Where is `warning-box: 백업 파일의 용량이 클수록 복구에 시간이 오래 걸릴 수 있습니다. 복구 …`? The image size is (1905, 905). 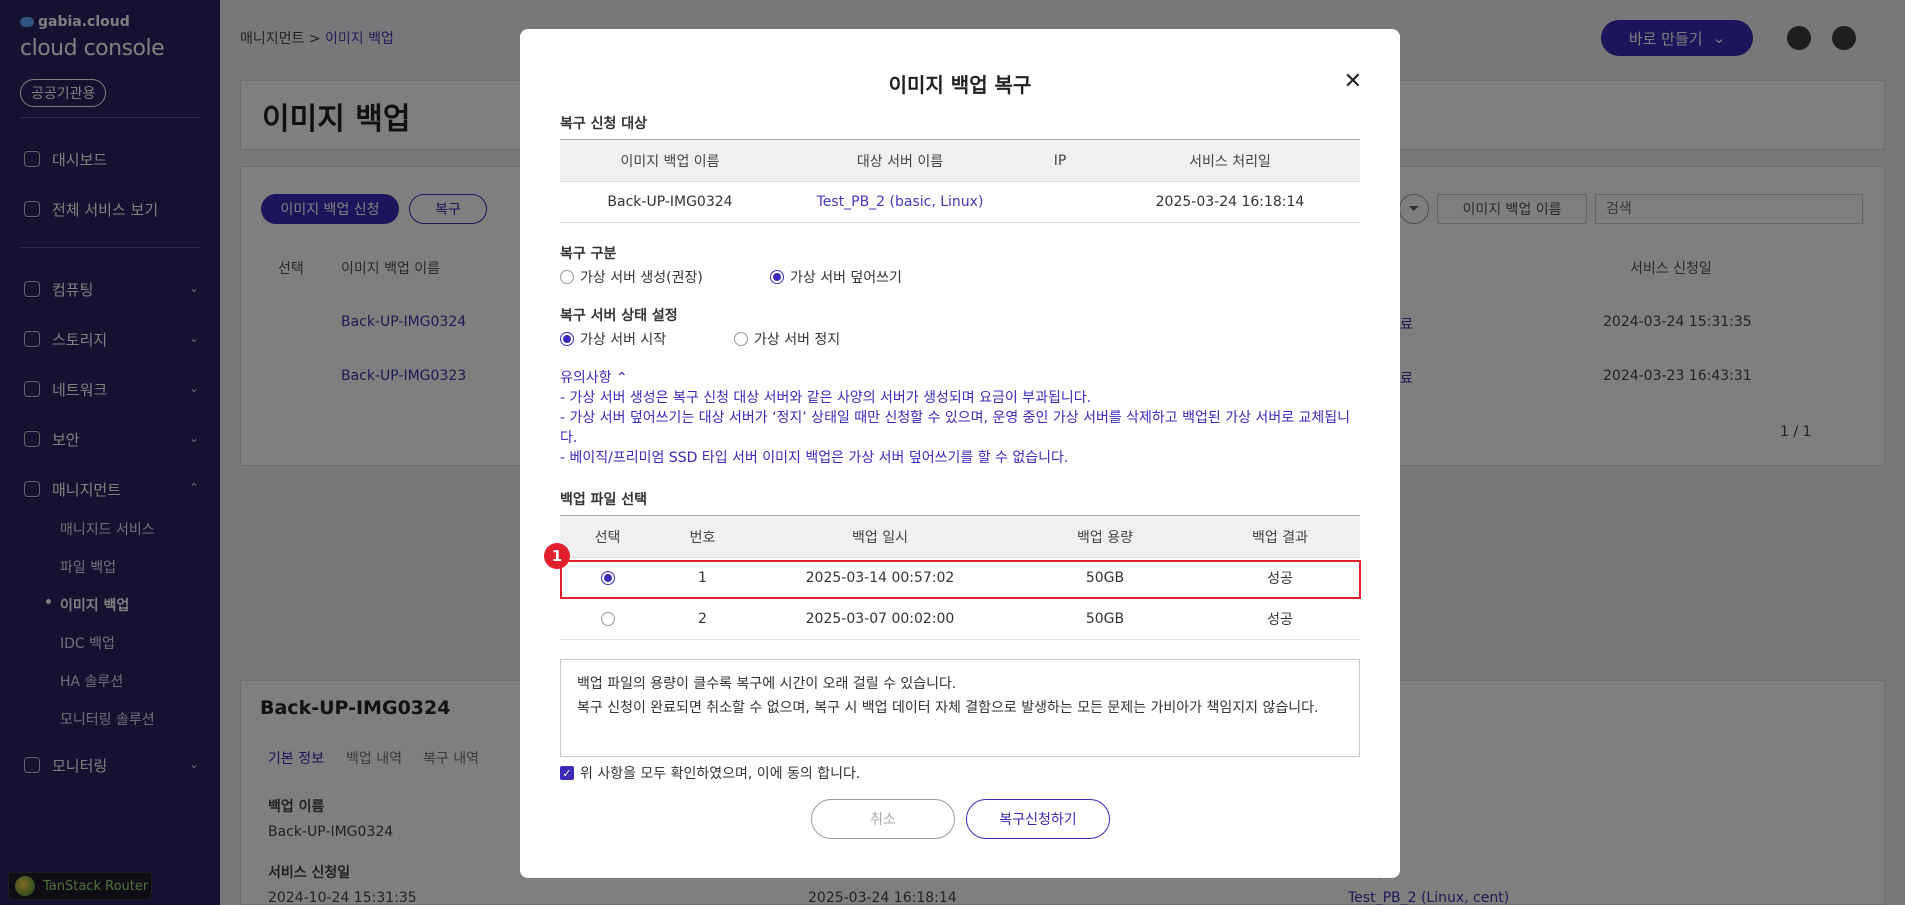
warning-box: 백업 파일의 용량이 클수록 복구에 시간이 오래 걸릴 수 있습니다. 복구 … is located at coordinates (960, 708).